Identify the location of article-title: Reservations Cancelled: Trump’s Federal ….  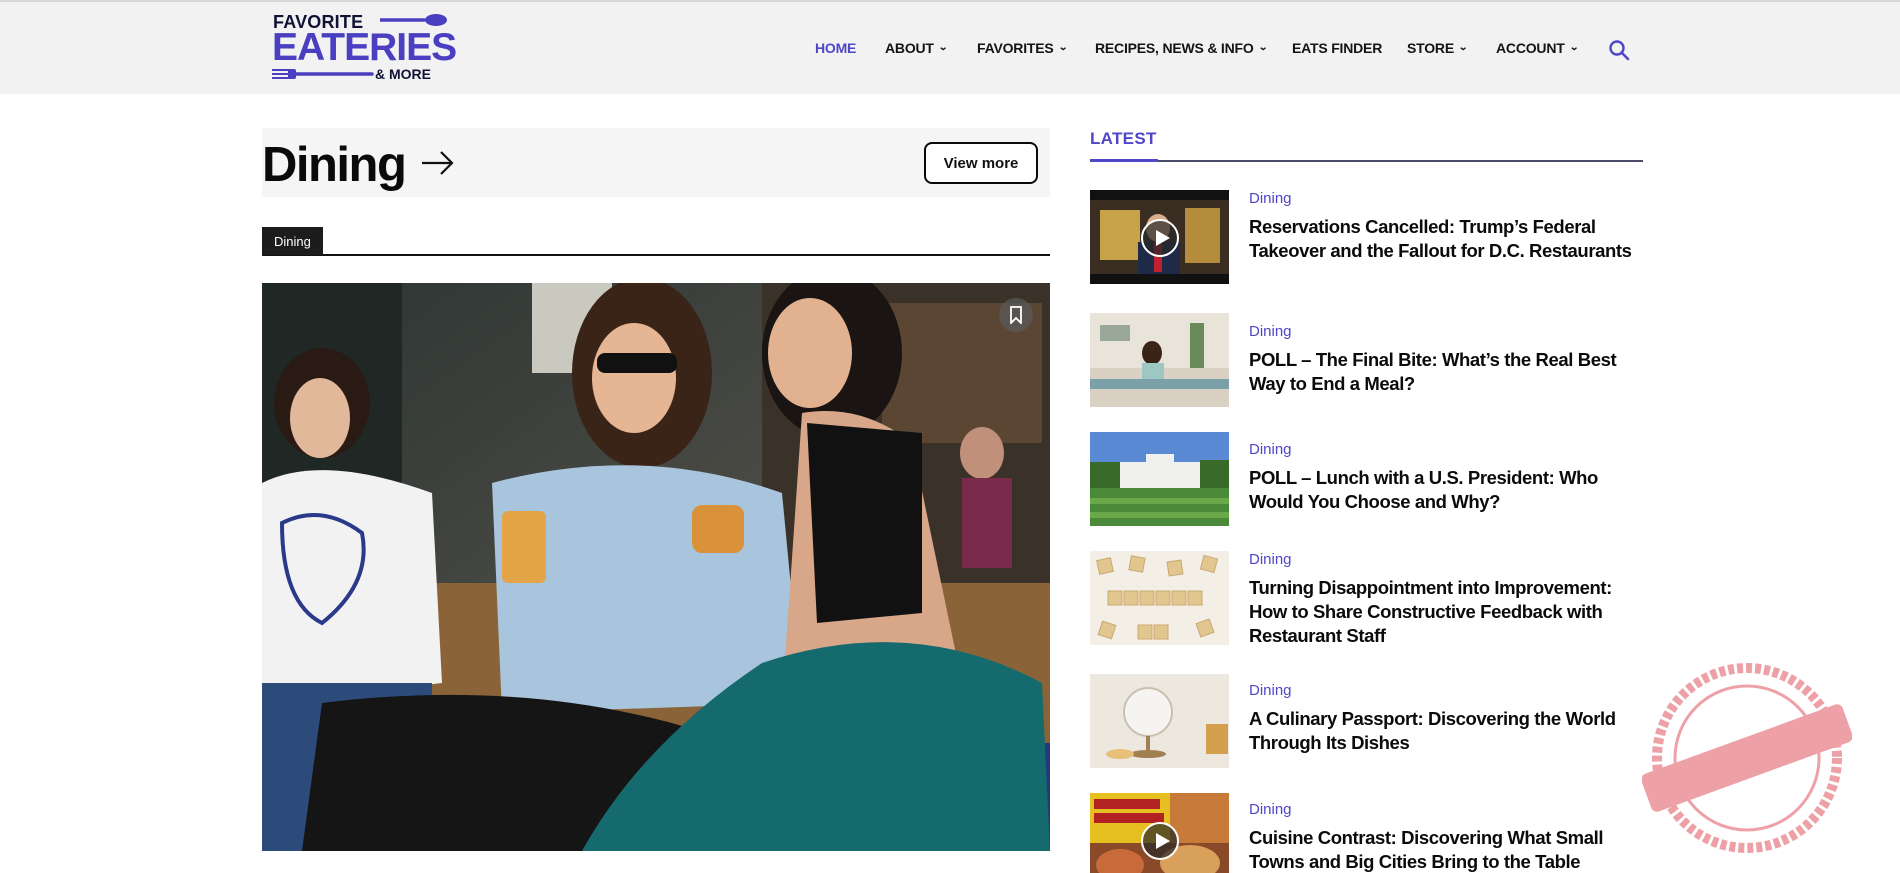
(1448, 239).